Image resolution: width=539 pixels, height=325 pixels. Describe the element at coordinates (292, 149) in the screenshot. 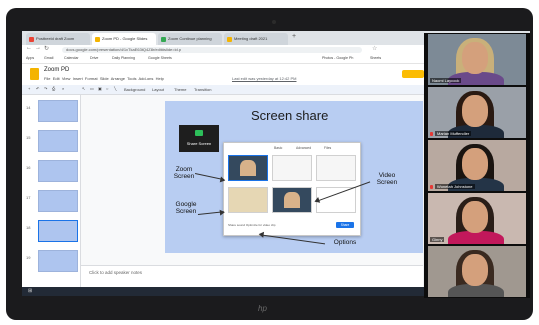

I see `dialog-tabs: Basic Advanced Files` at that location.